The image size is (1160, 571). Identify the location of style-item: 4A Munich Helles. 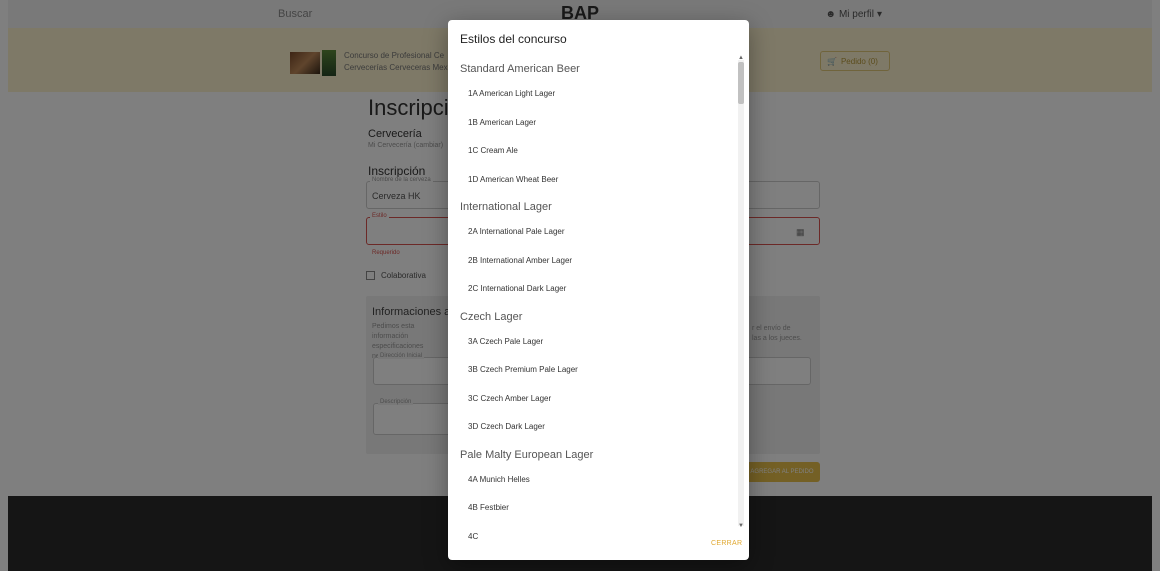
(593, 480).